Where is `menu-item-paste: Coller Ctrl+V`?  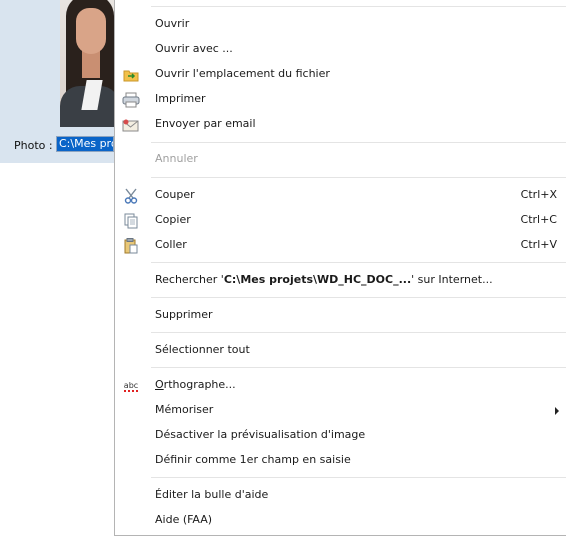 menu-item-paste: Coller Ctrl+V is located at coordinates (340, 245).